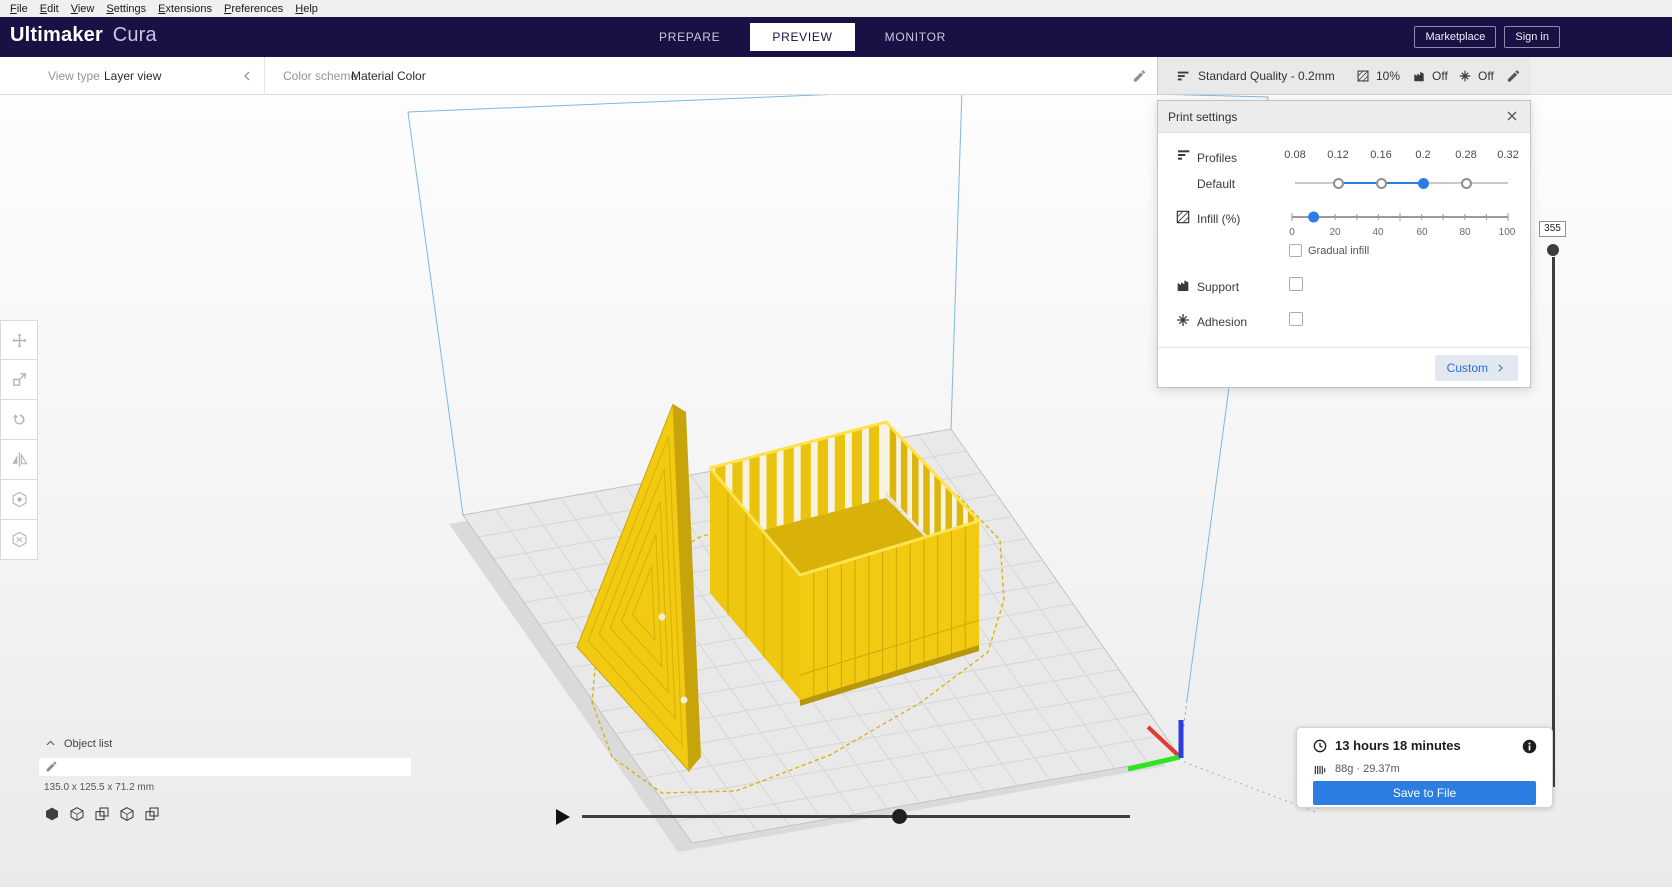 This screenshot has height=887, width=1672. What do you see at coordinates (1422, 232) in the screenshot?
I see `infill-tick-60: 60` at bounding box center [1422, 232].